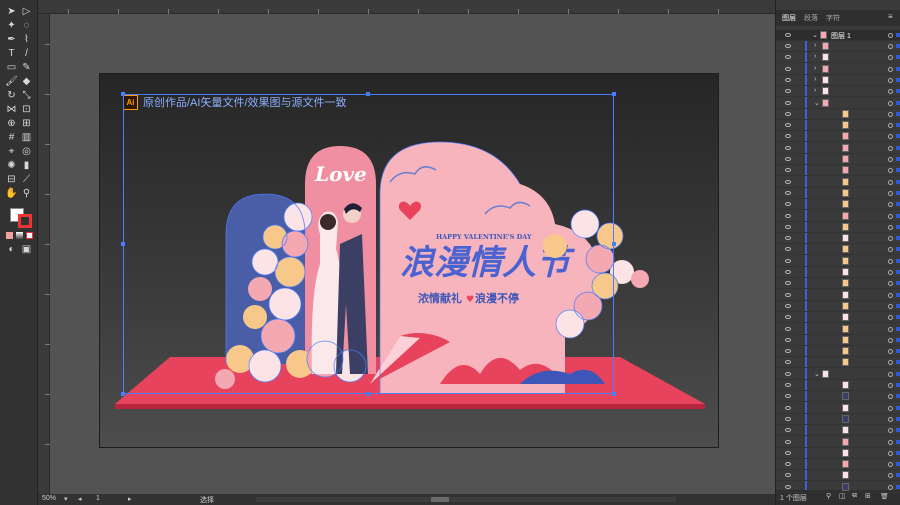 This screenshot has width=900, height=505. I want to click on zoom-tool-icon: ⚲, so click(26, 193).